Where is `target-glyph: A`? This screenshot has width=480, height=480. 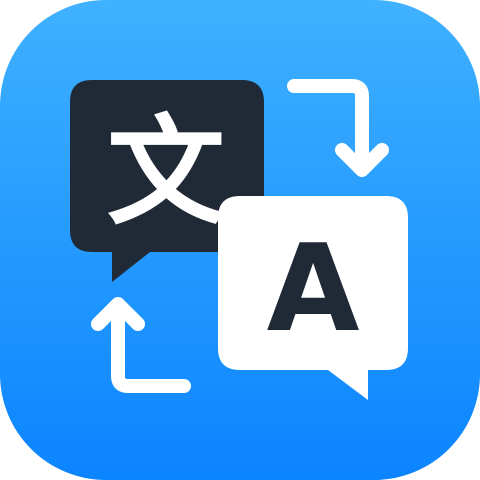 target-glyph: A is located at coordinates (313, 289).